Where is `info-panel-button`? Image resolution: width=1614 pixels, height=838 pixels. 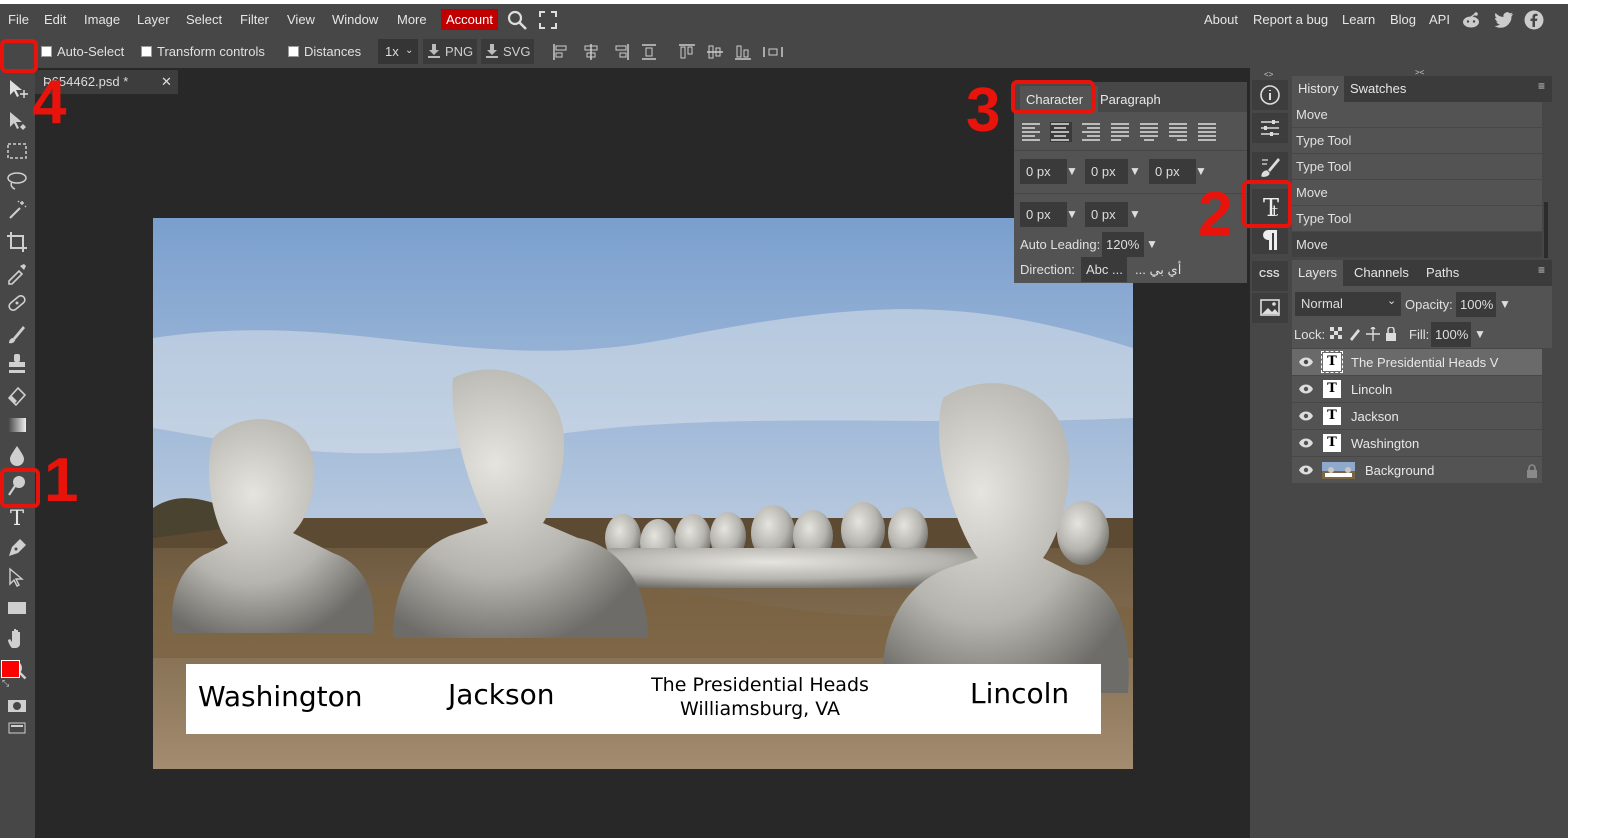
info-panel-button is located at coordinates (1270, 95).